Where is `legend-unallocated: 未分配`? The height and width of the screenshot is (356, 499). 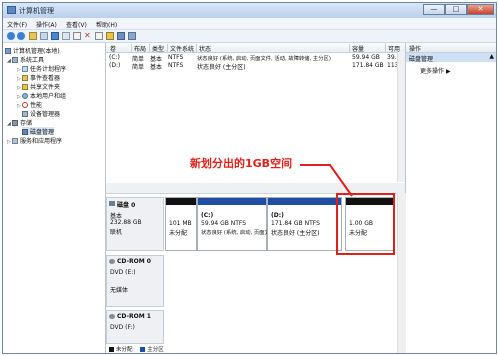
legend-unallocated: 未分配 is located at coordinates (124, 350).